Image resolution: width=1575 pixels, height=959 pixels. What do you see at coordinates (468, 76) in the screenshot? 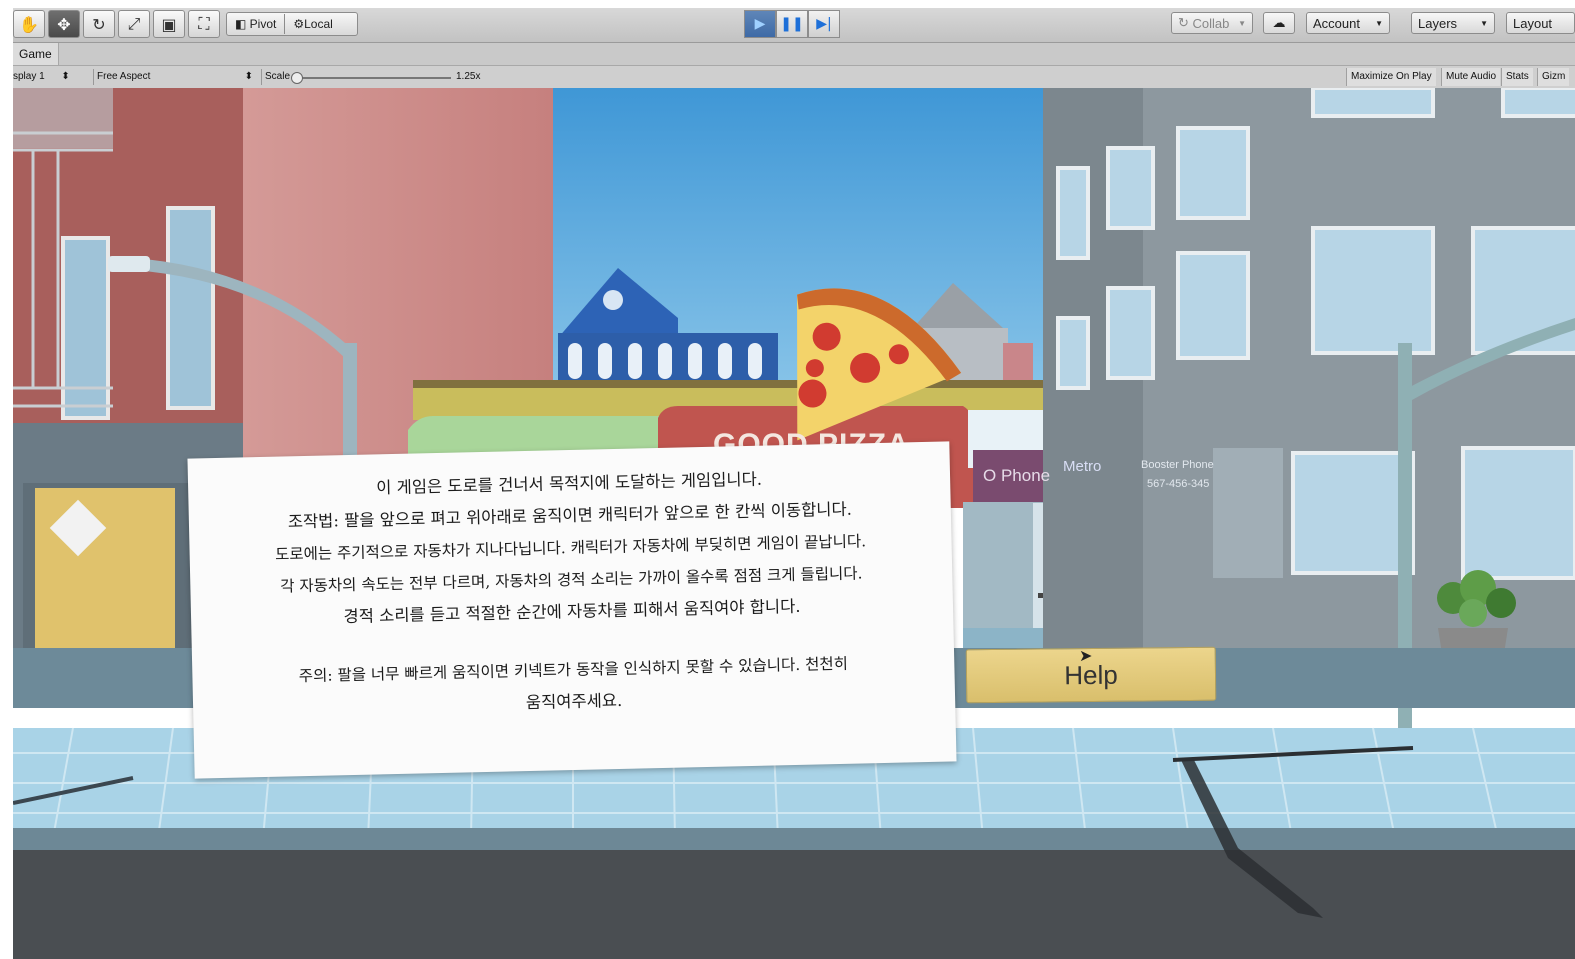
I see `scale-value: 1.25x` at bounding box center [468, 76].